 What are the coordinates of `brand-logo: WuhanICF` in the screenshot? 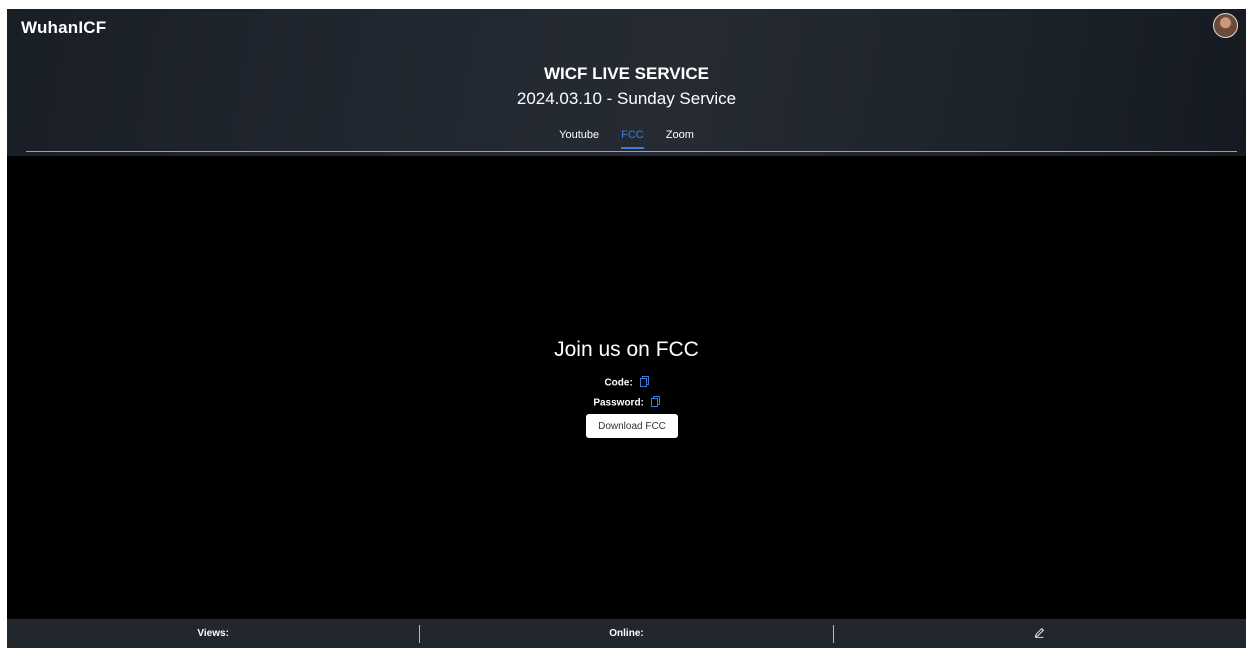 It's located at (63, 28).